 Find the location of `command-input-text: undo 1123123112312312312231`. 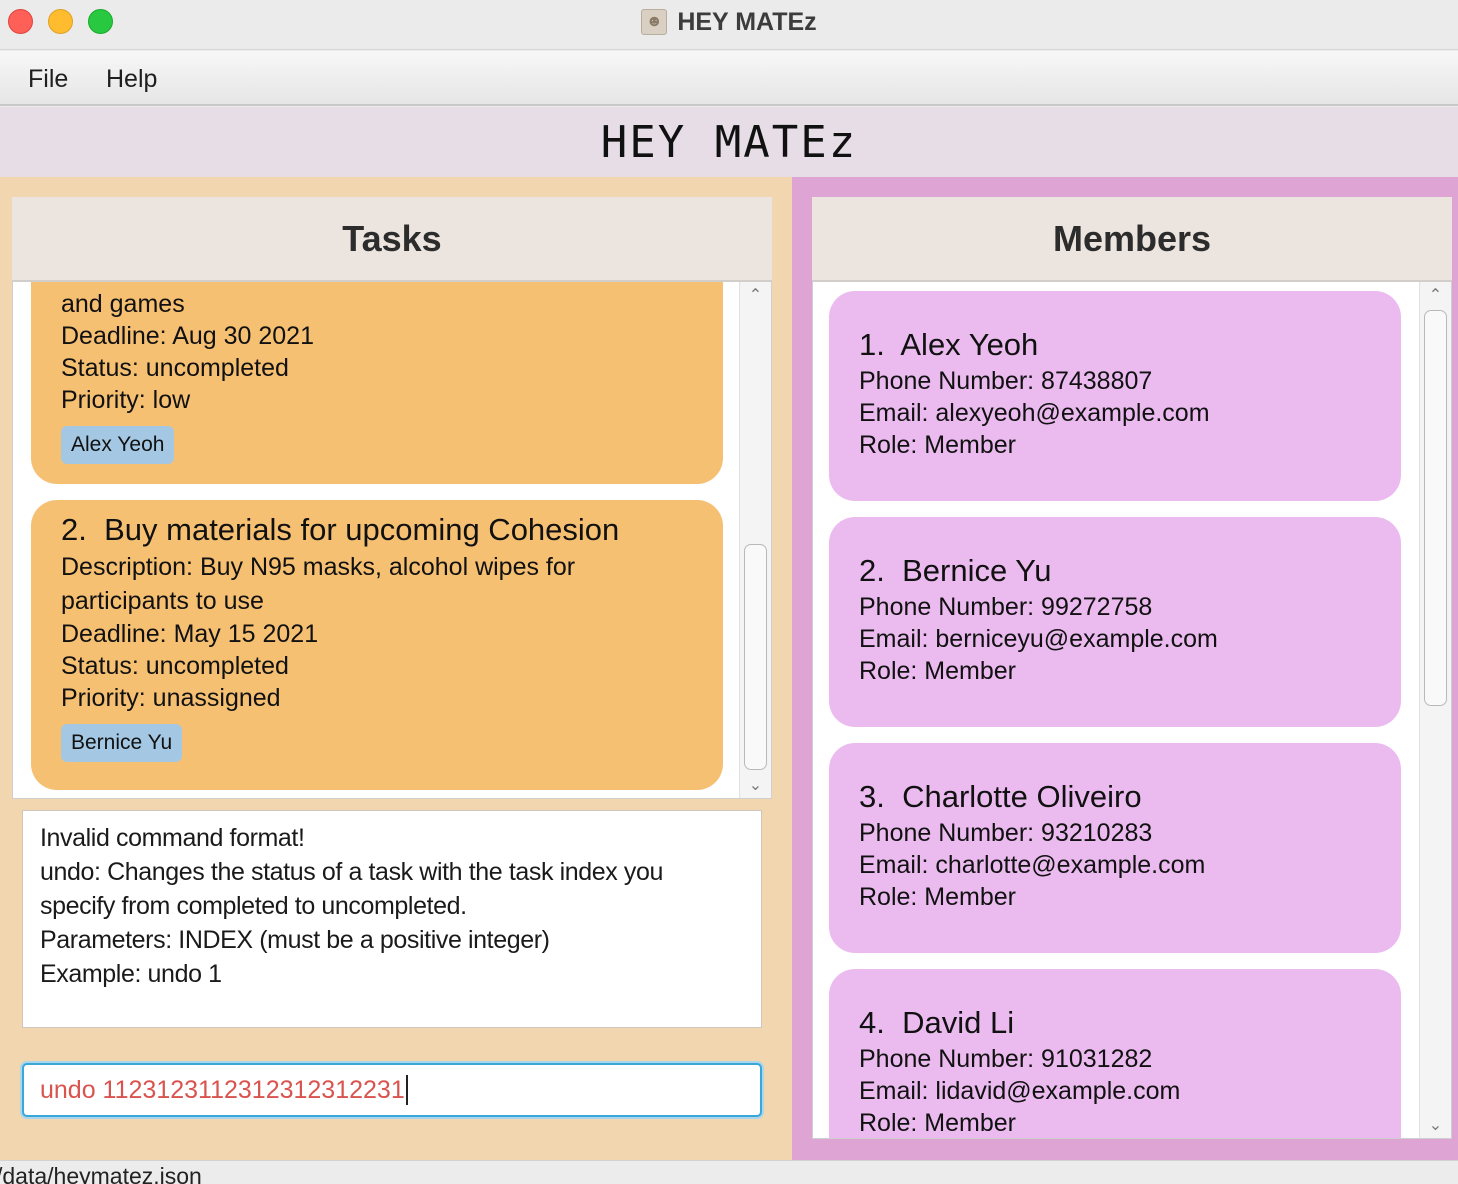

command-input-text: undo 1123123112312312312231 is located at coordinates (222, 1089).